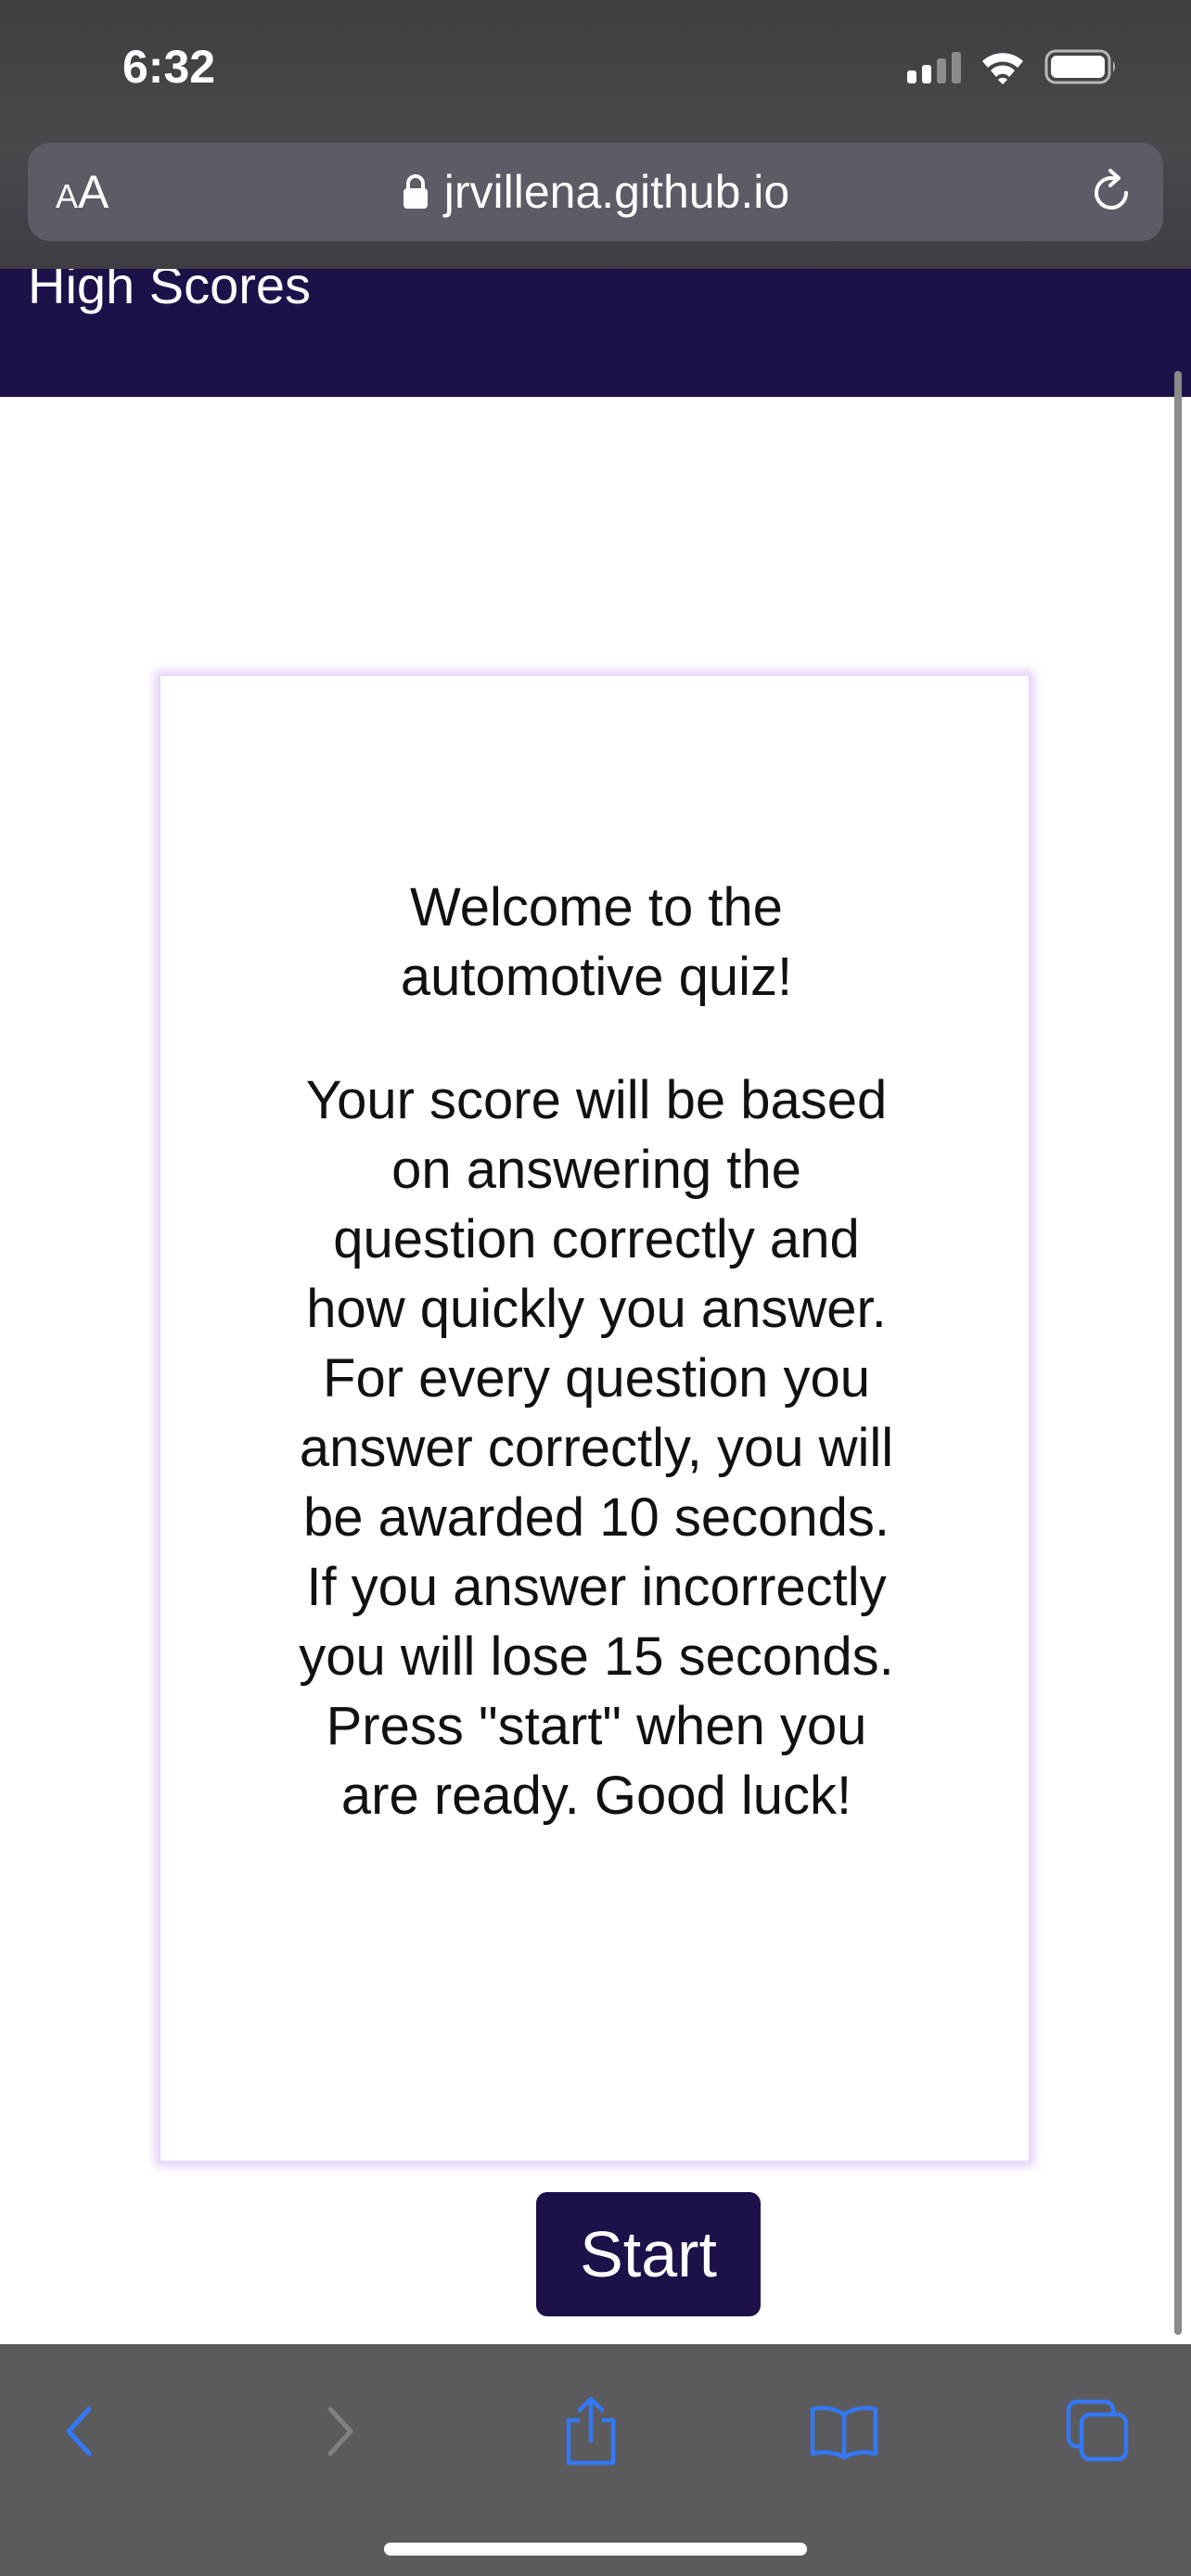 The width and height of the screenshot is (1191, 2576). I want to click on tabs-button, so click(1099, 2432).